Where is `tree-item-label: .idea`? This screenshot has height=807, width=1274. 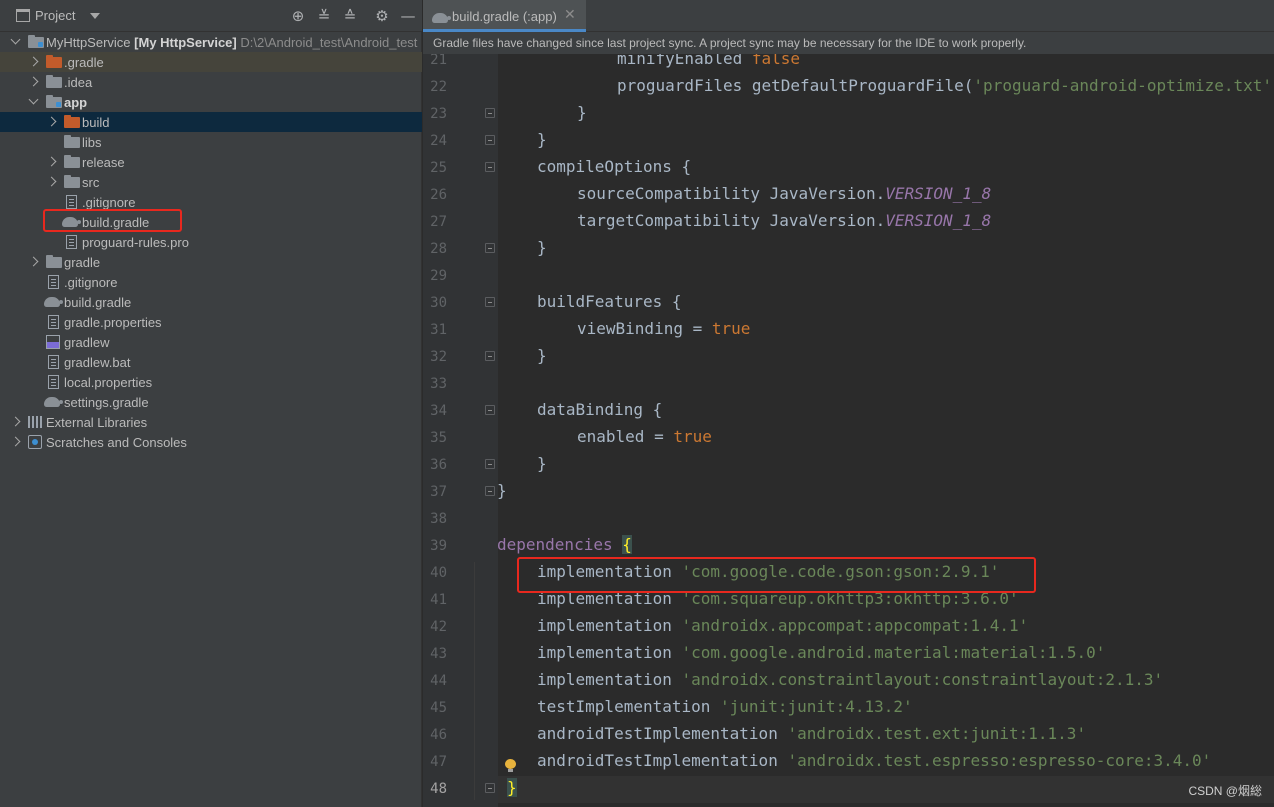
tree-item-label: .idea is located at coordinates (78, 82).